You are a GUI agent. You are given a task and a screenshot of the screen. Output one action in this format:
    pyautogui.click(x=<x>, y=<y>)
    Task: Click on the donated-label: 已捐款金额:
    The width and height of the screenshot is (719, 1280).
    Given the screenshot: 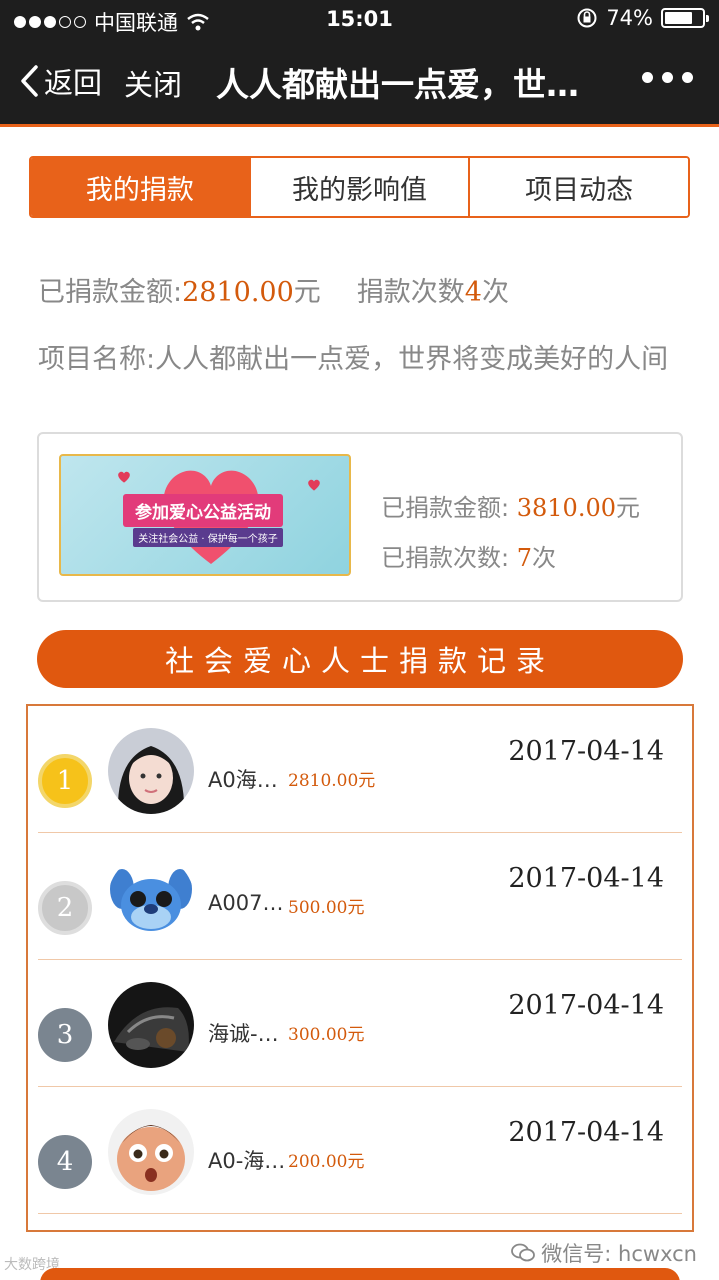 What is the action you would take?
    pyautogui.click(x=110, y=292)
    